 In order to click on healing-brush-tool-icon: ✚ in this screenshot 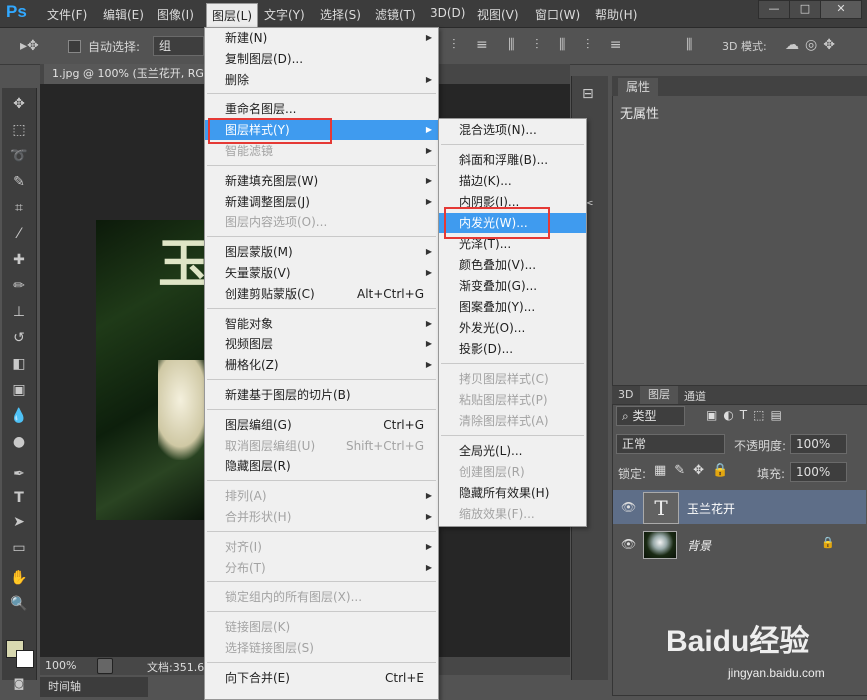, I will do `click(19, 260)`.